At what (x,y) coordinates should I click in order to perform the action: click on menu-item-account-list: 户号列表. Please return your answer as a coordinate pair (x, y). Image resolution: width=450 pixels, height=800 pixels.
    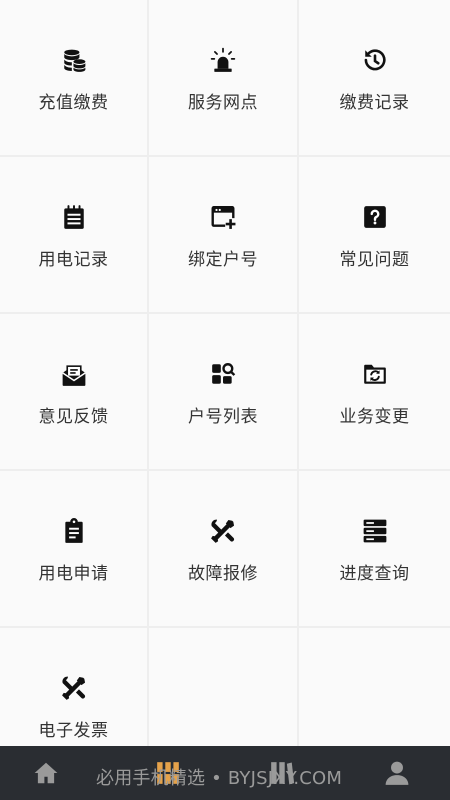
    Looking at the image, I should click on (224, 392).